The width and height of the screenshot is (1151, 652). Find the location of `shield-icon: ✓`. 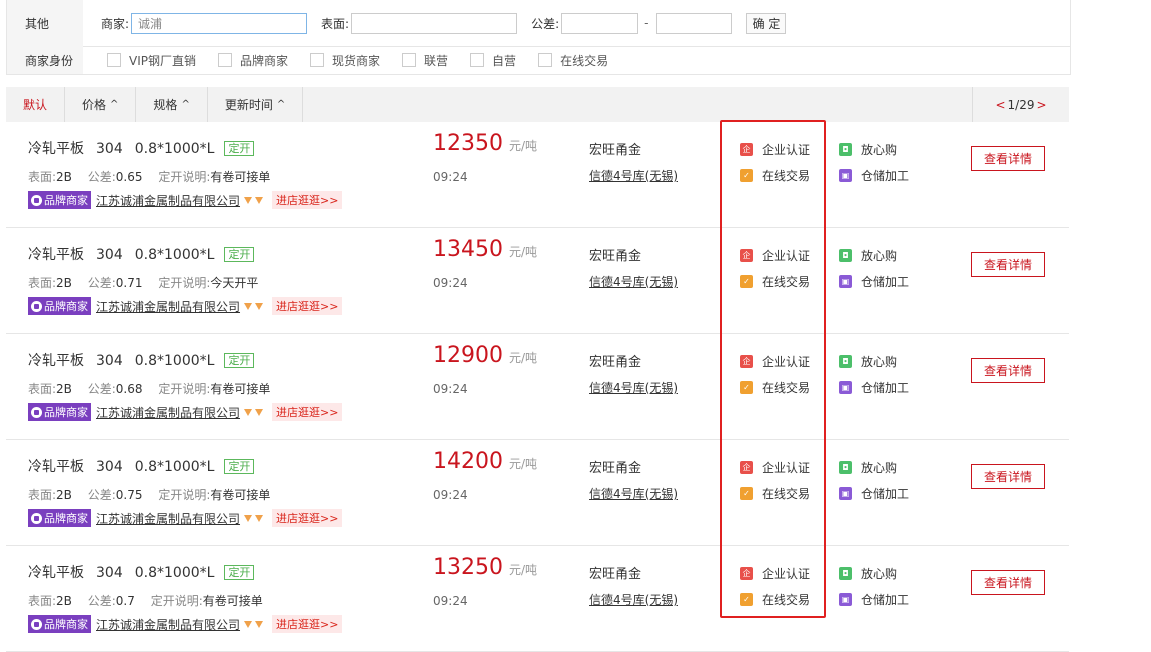

shield-icon: ✓ is located at coordinates (746, 599).